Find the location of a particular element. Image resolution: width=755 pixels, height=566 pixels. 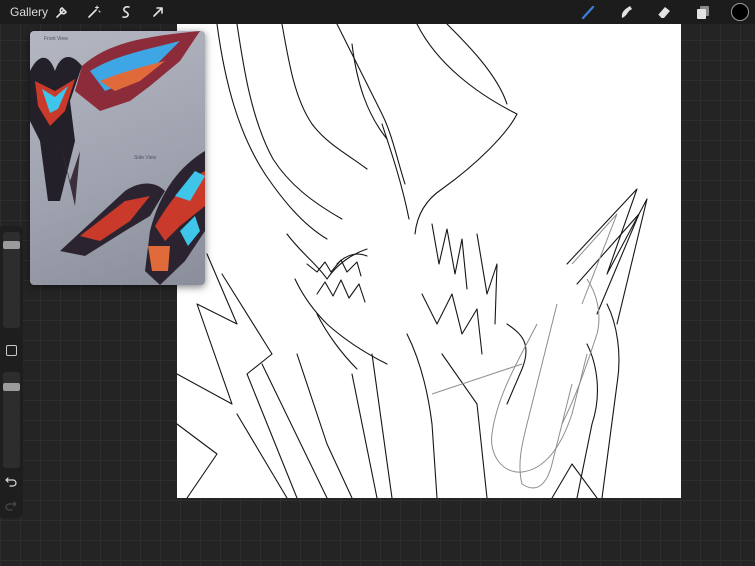

opacity-thumb is located at coordinates (11, 386).